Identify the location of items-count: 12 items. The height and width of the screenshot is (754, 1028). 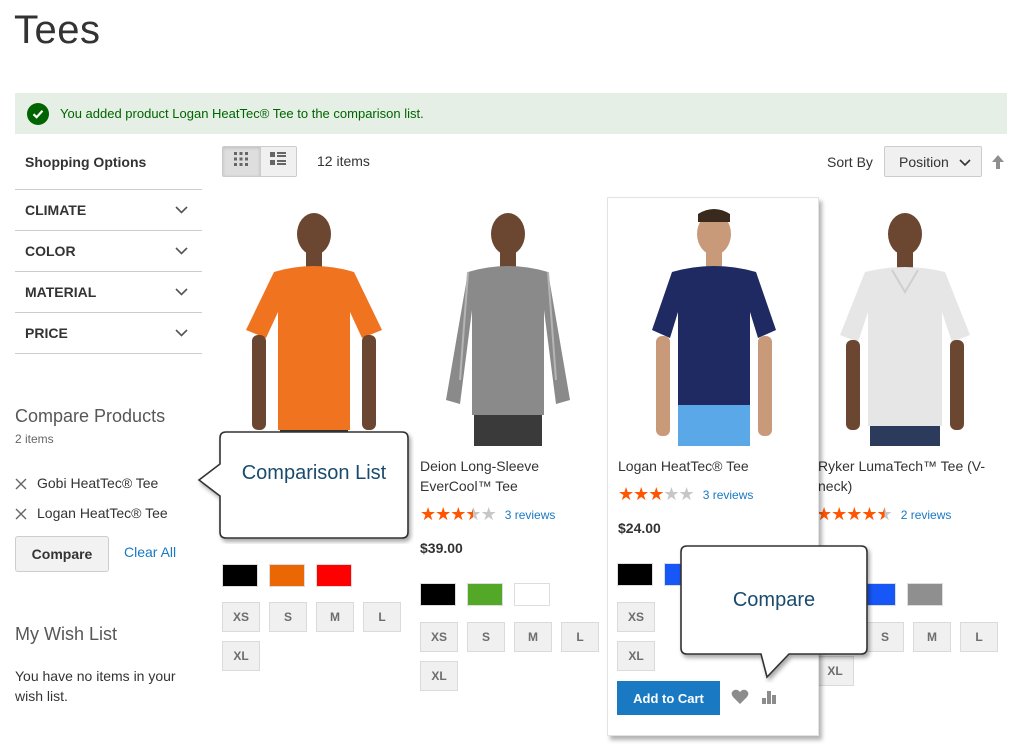
(343, 161).